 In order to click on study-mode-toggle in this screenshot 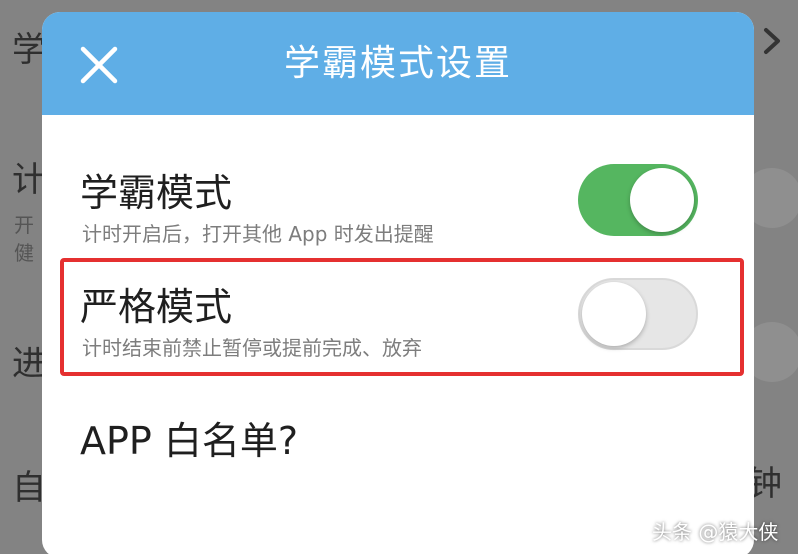, I will do `click(638, 200)`.